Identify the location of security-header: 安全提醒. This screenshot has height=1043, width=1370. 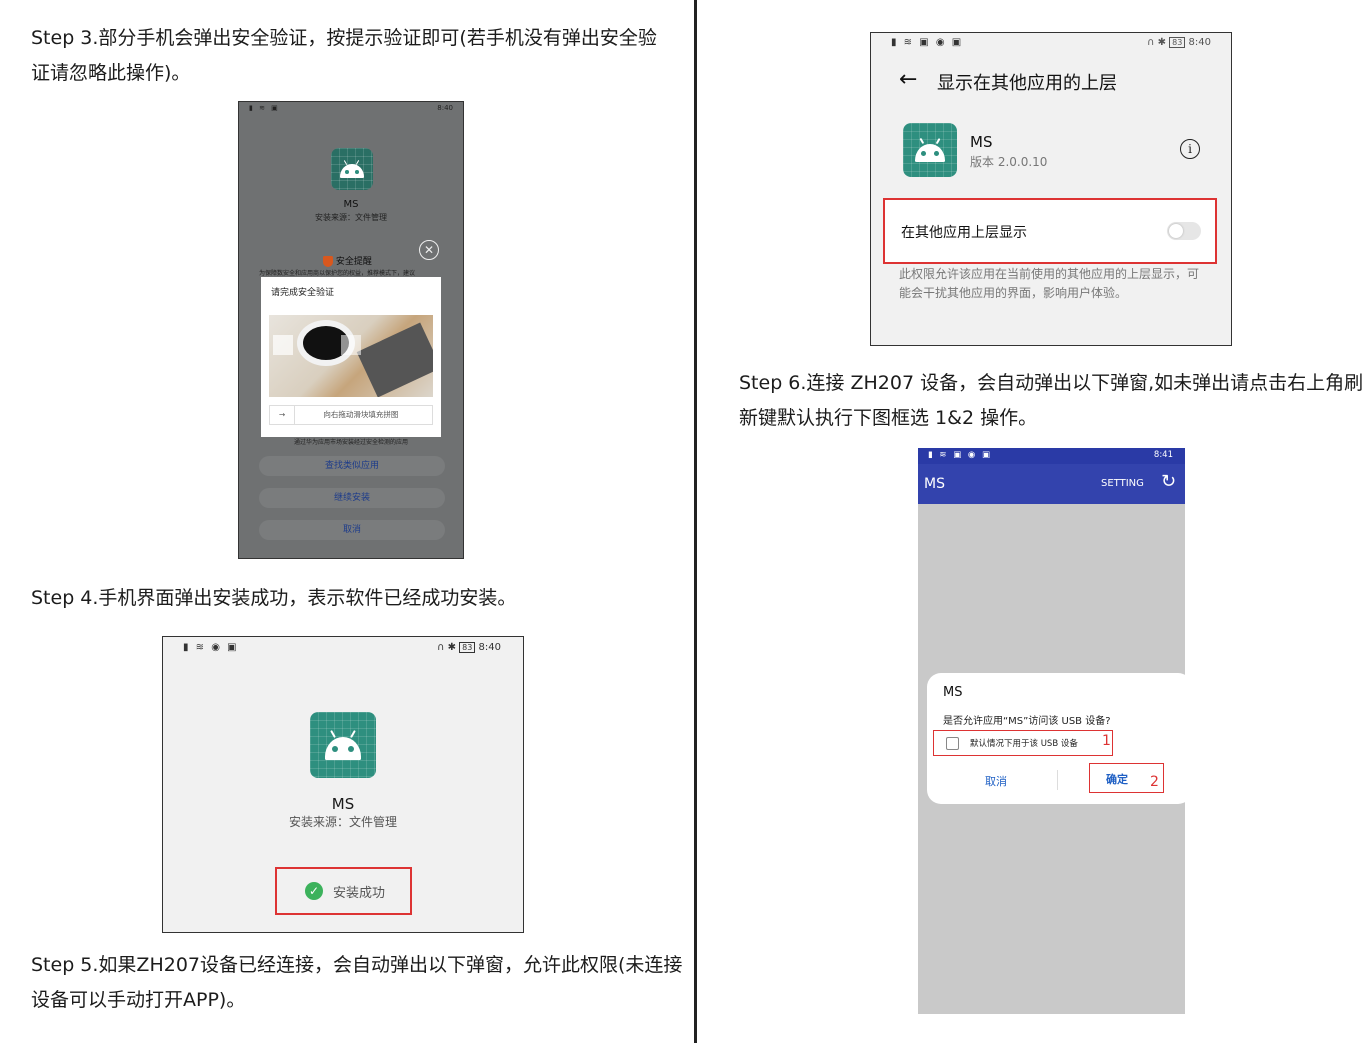
(347, 260).